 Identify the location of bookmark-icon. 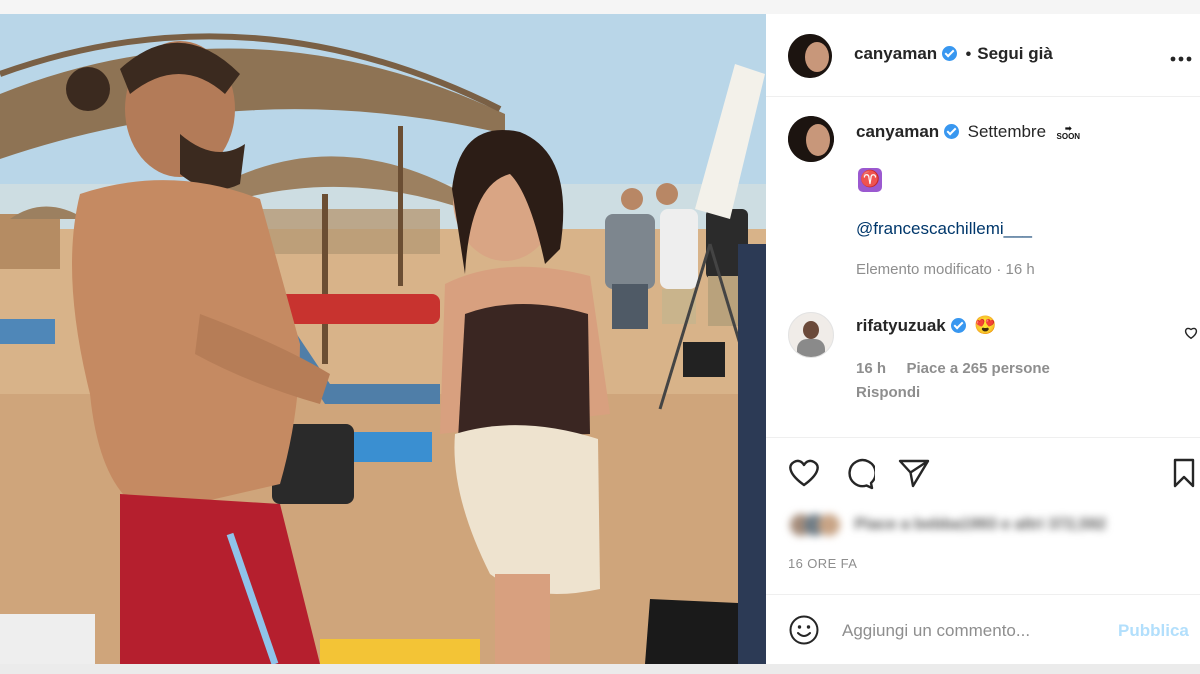
(1184, 473).